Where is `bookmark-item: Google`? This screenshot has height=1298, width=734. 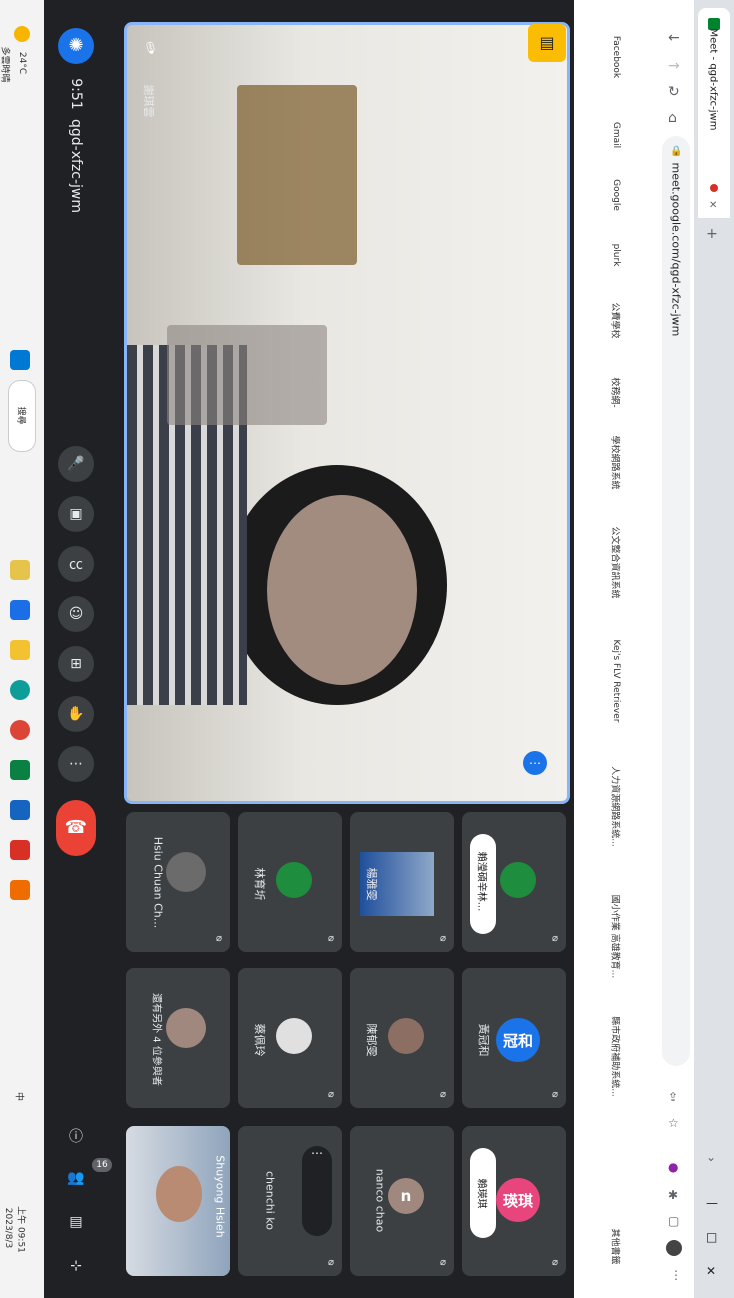 bookmark-item: Google is located at coordinates (616, 195).